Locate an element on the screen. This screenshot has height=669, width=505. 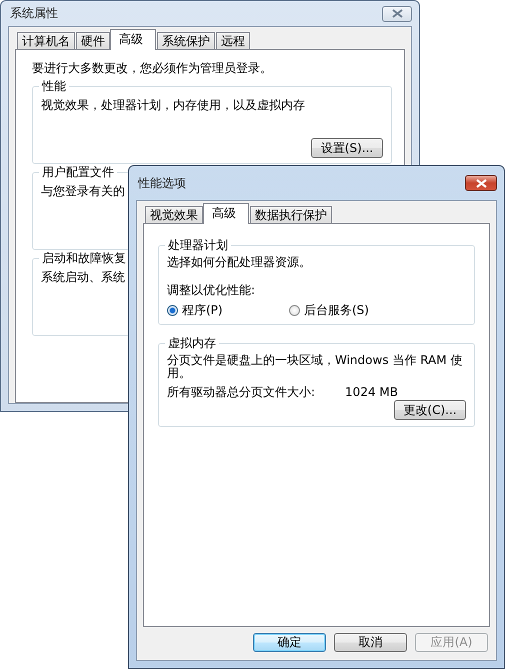
group-description: 系统启动、系统 is located at coordinates (83, 277).